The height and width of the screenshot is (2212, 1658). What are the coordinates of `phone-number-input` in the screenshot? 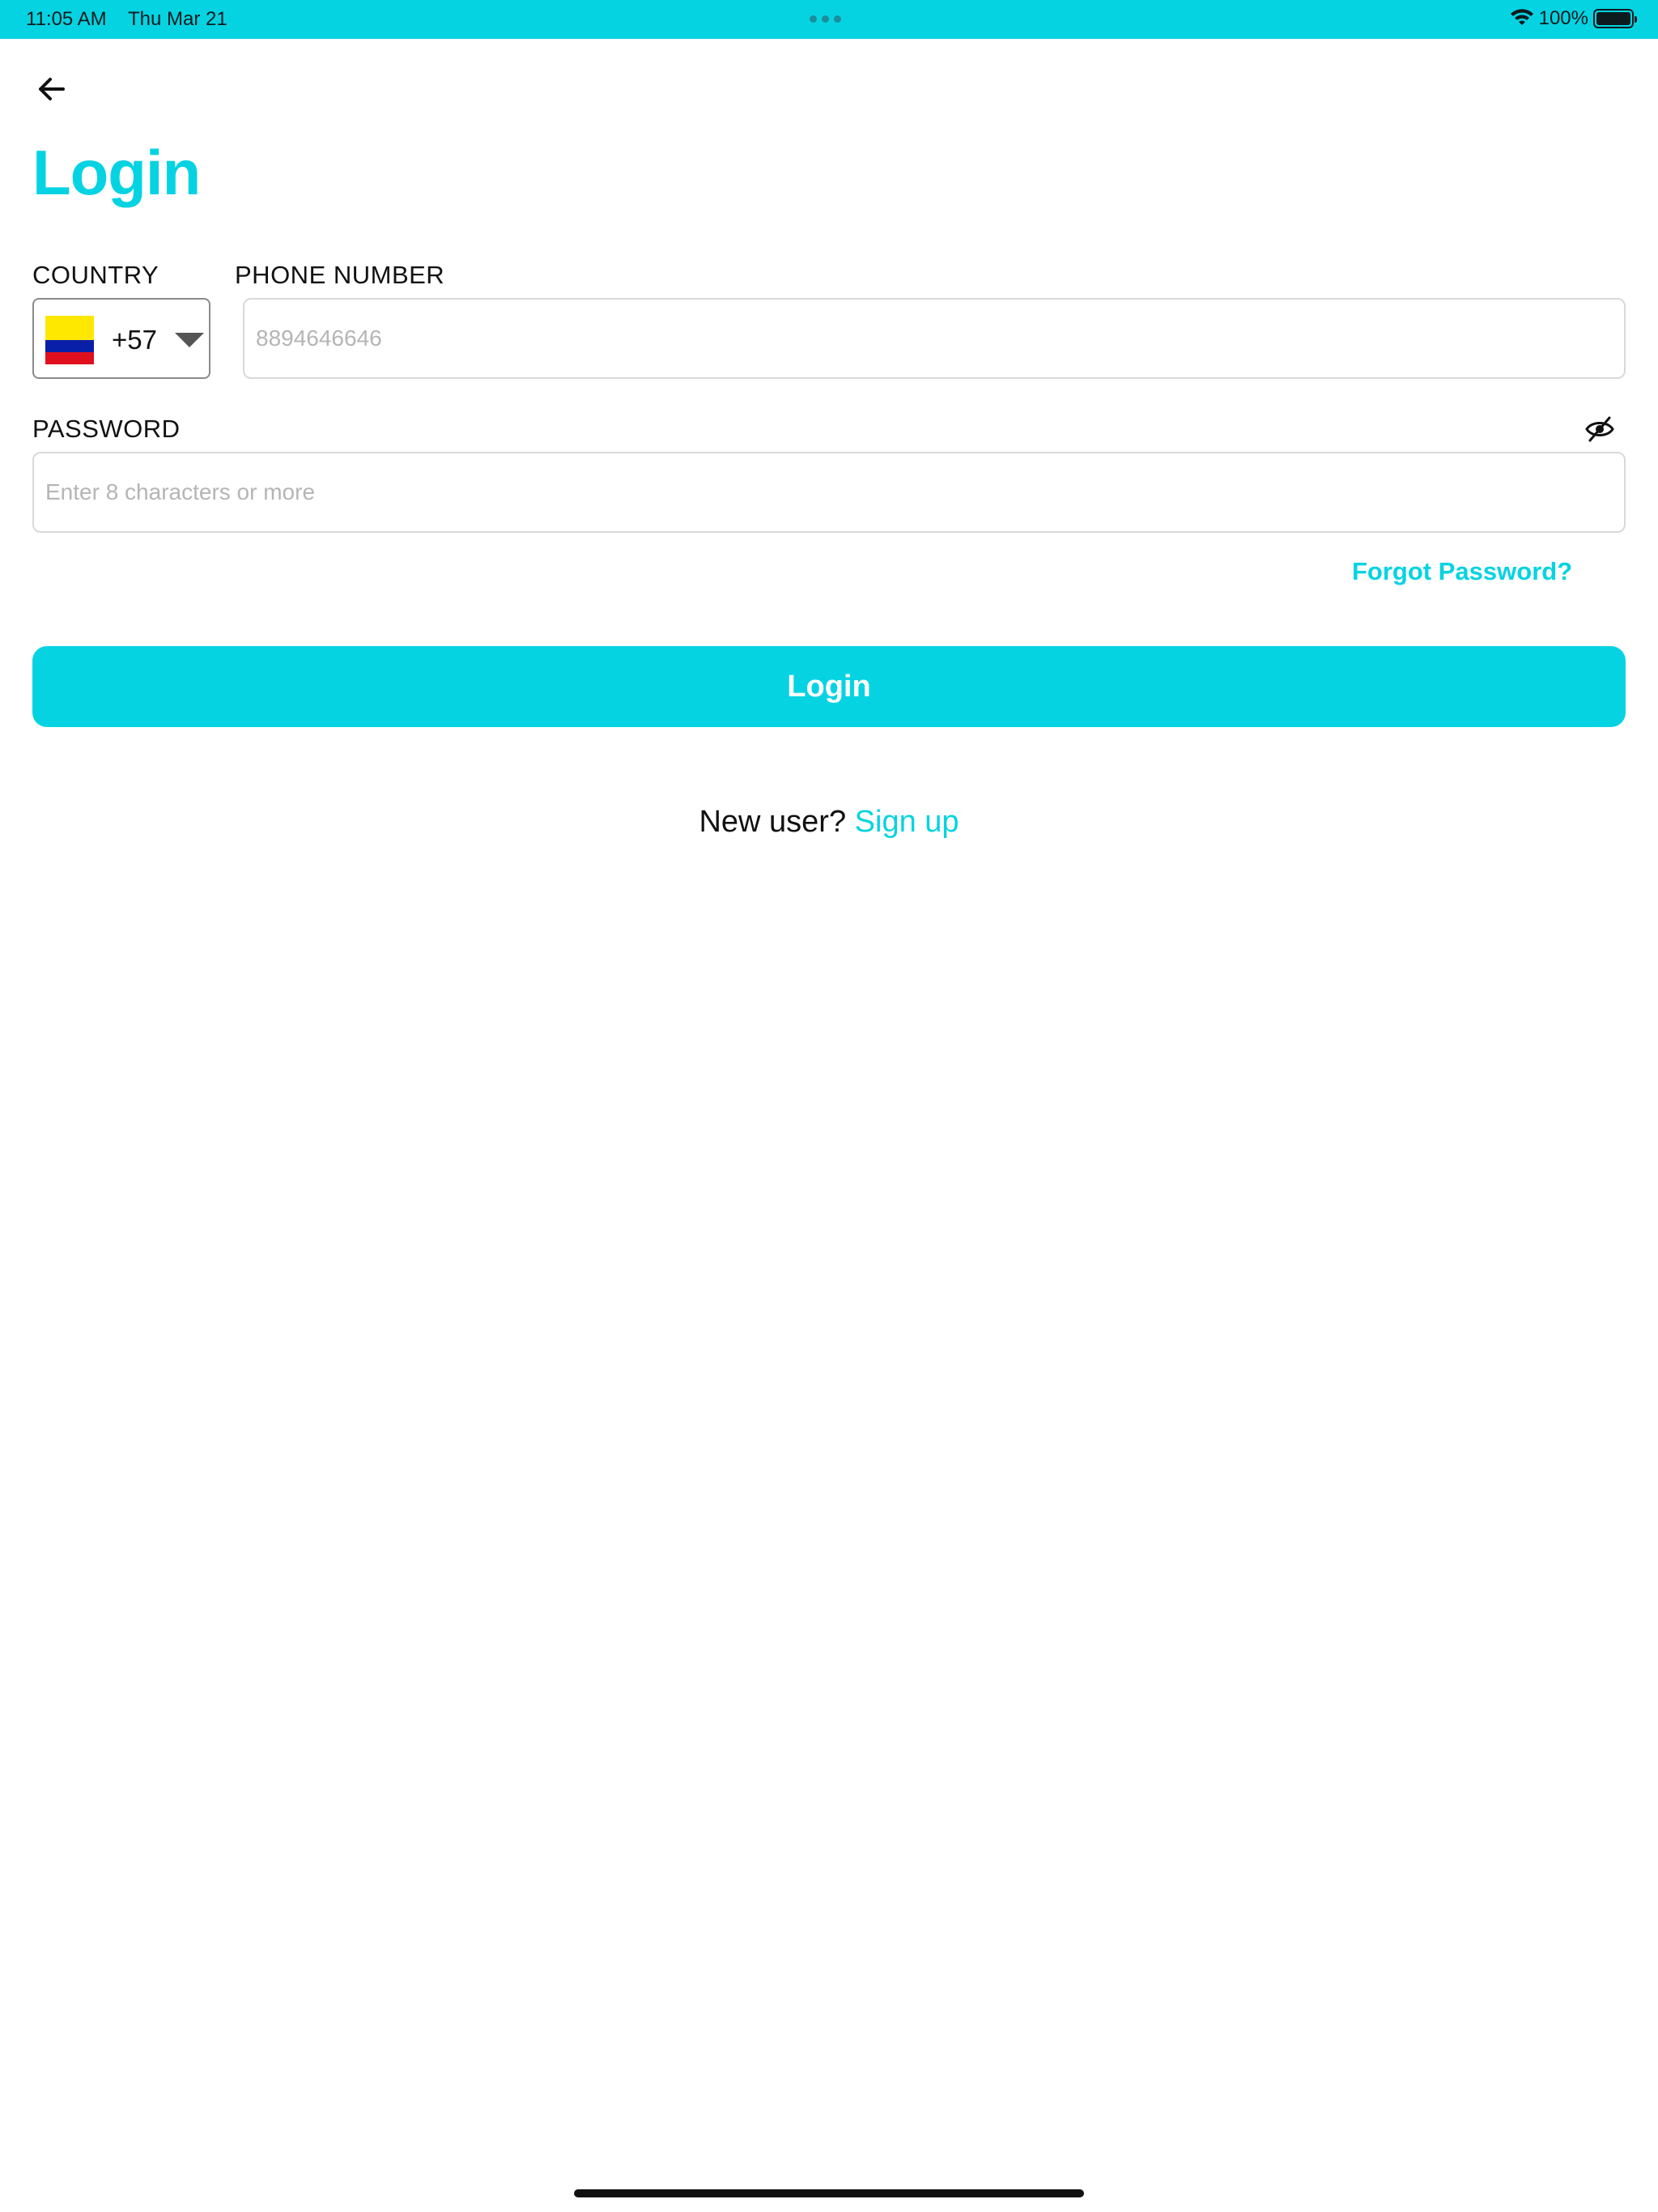 It's located at (934, 339).